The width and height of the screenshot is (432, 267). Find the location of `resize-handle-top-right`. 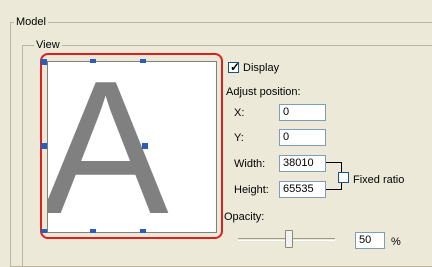

resize-handle-top-right is located at coordinates (143, 61).